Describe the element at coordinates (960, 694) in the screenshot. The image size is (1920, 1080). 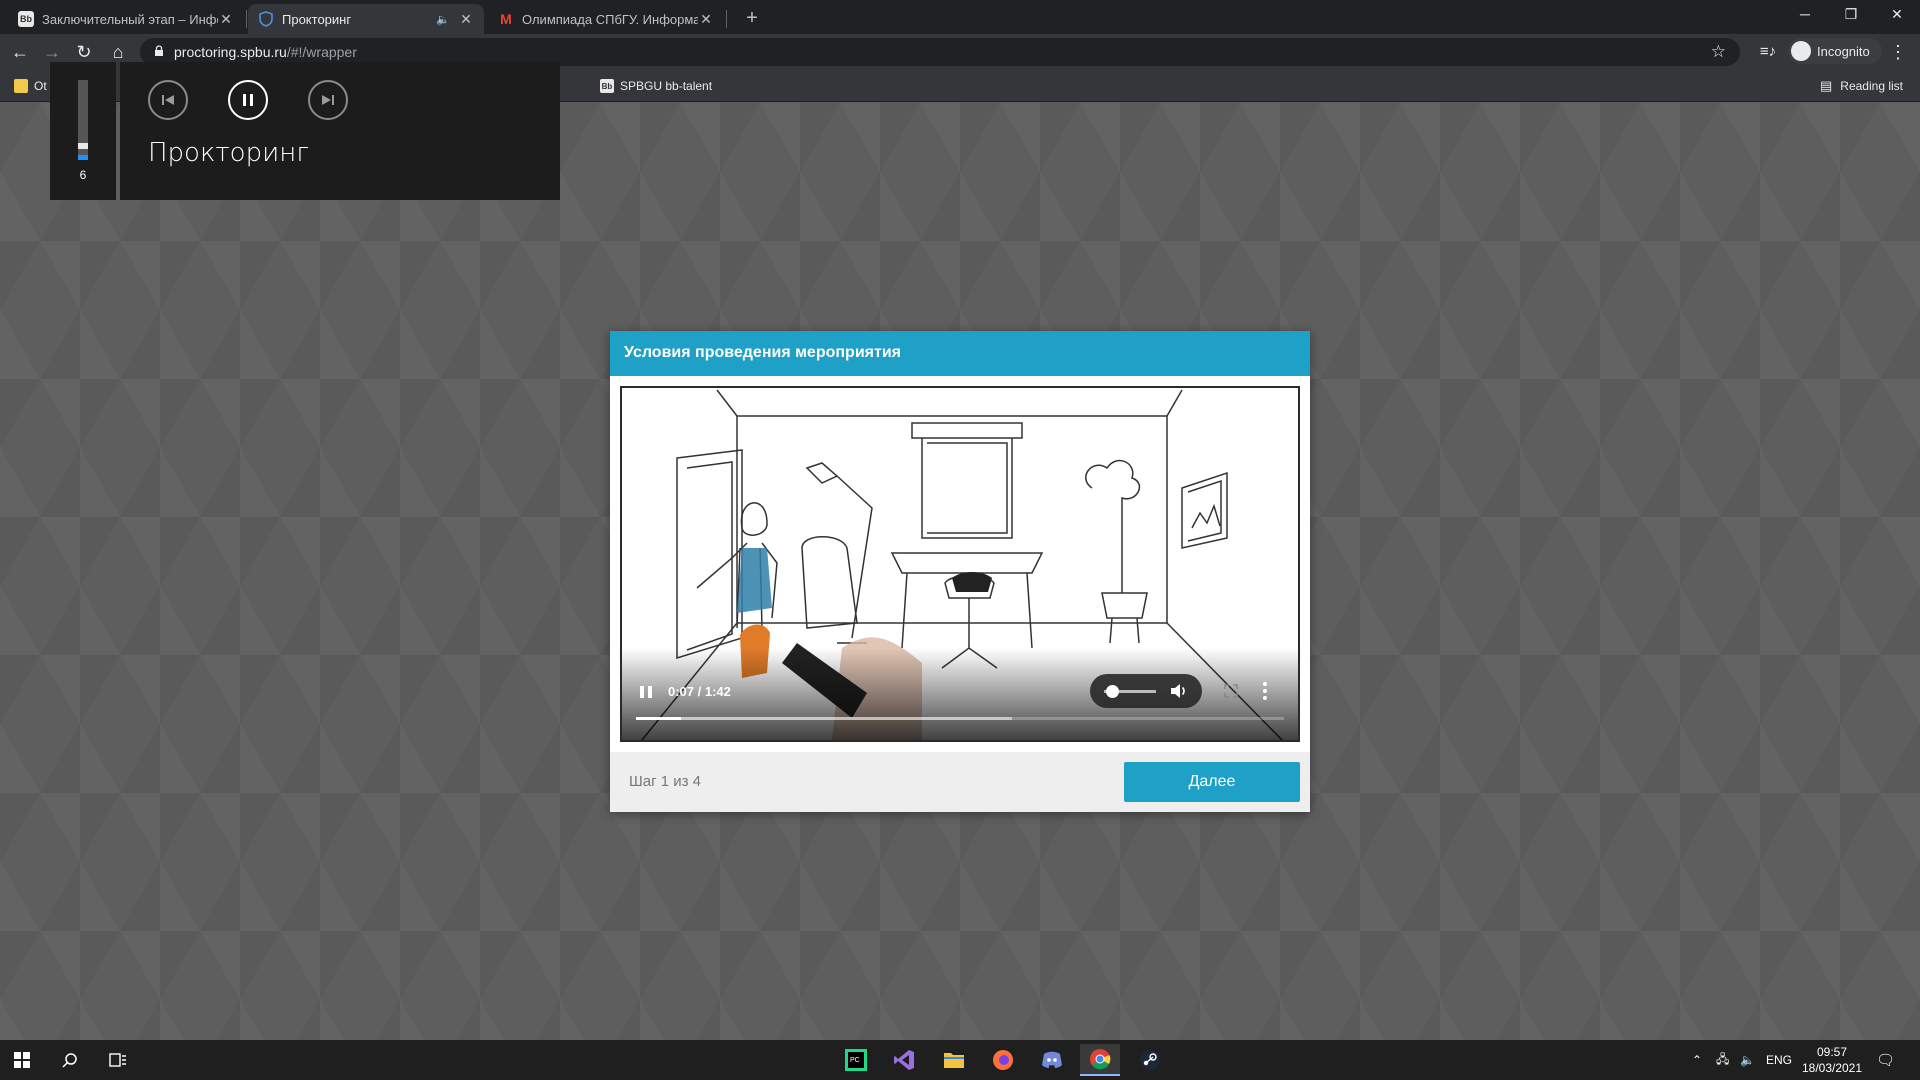
I see `video-controls: 0:07 / 1:42` at that location.